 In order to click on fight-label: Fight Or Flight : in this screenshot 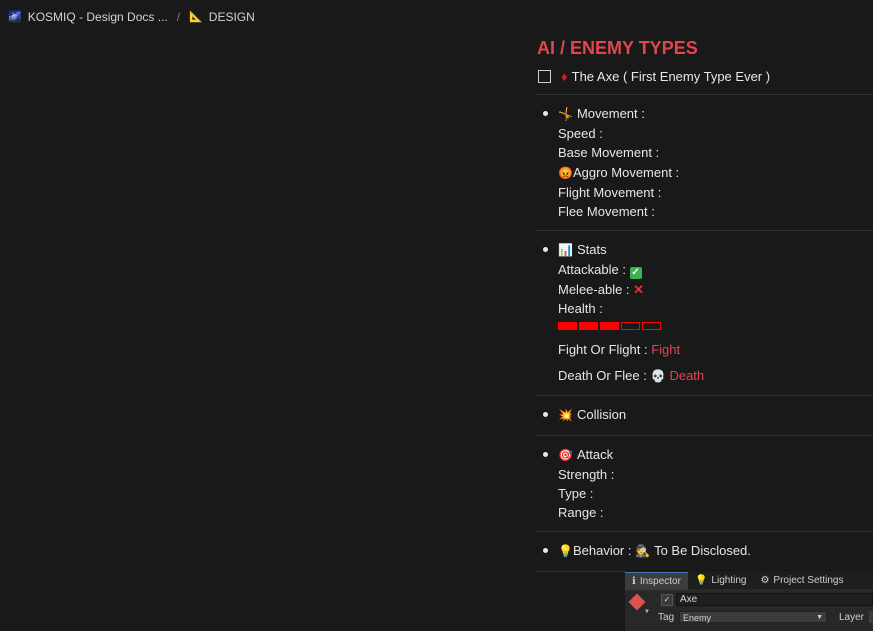, I will do `click(603, 350)`.